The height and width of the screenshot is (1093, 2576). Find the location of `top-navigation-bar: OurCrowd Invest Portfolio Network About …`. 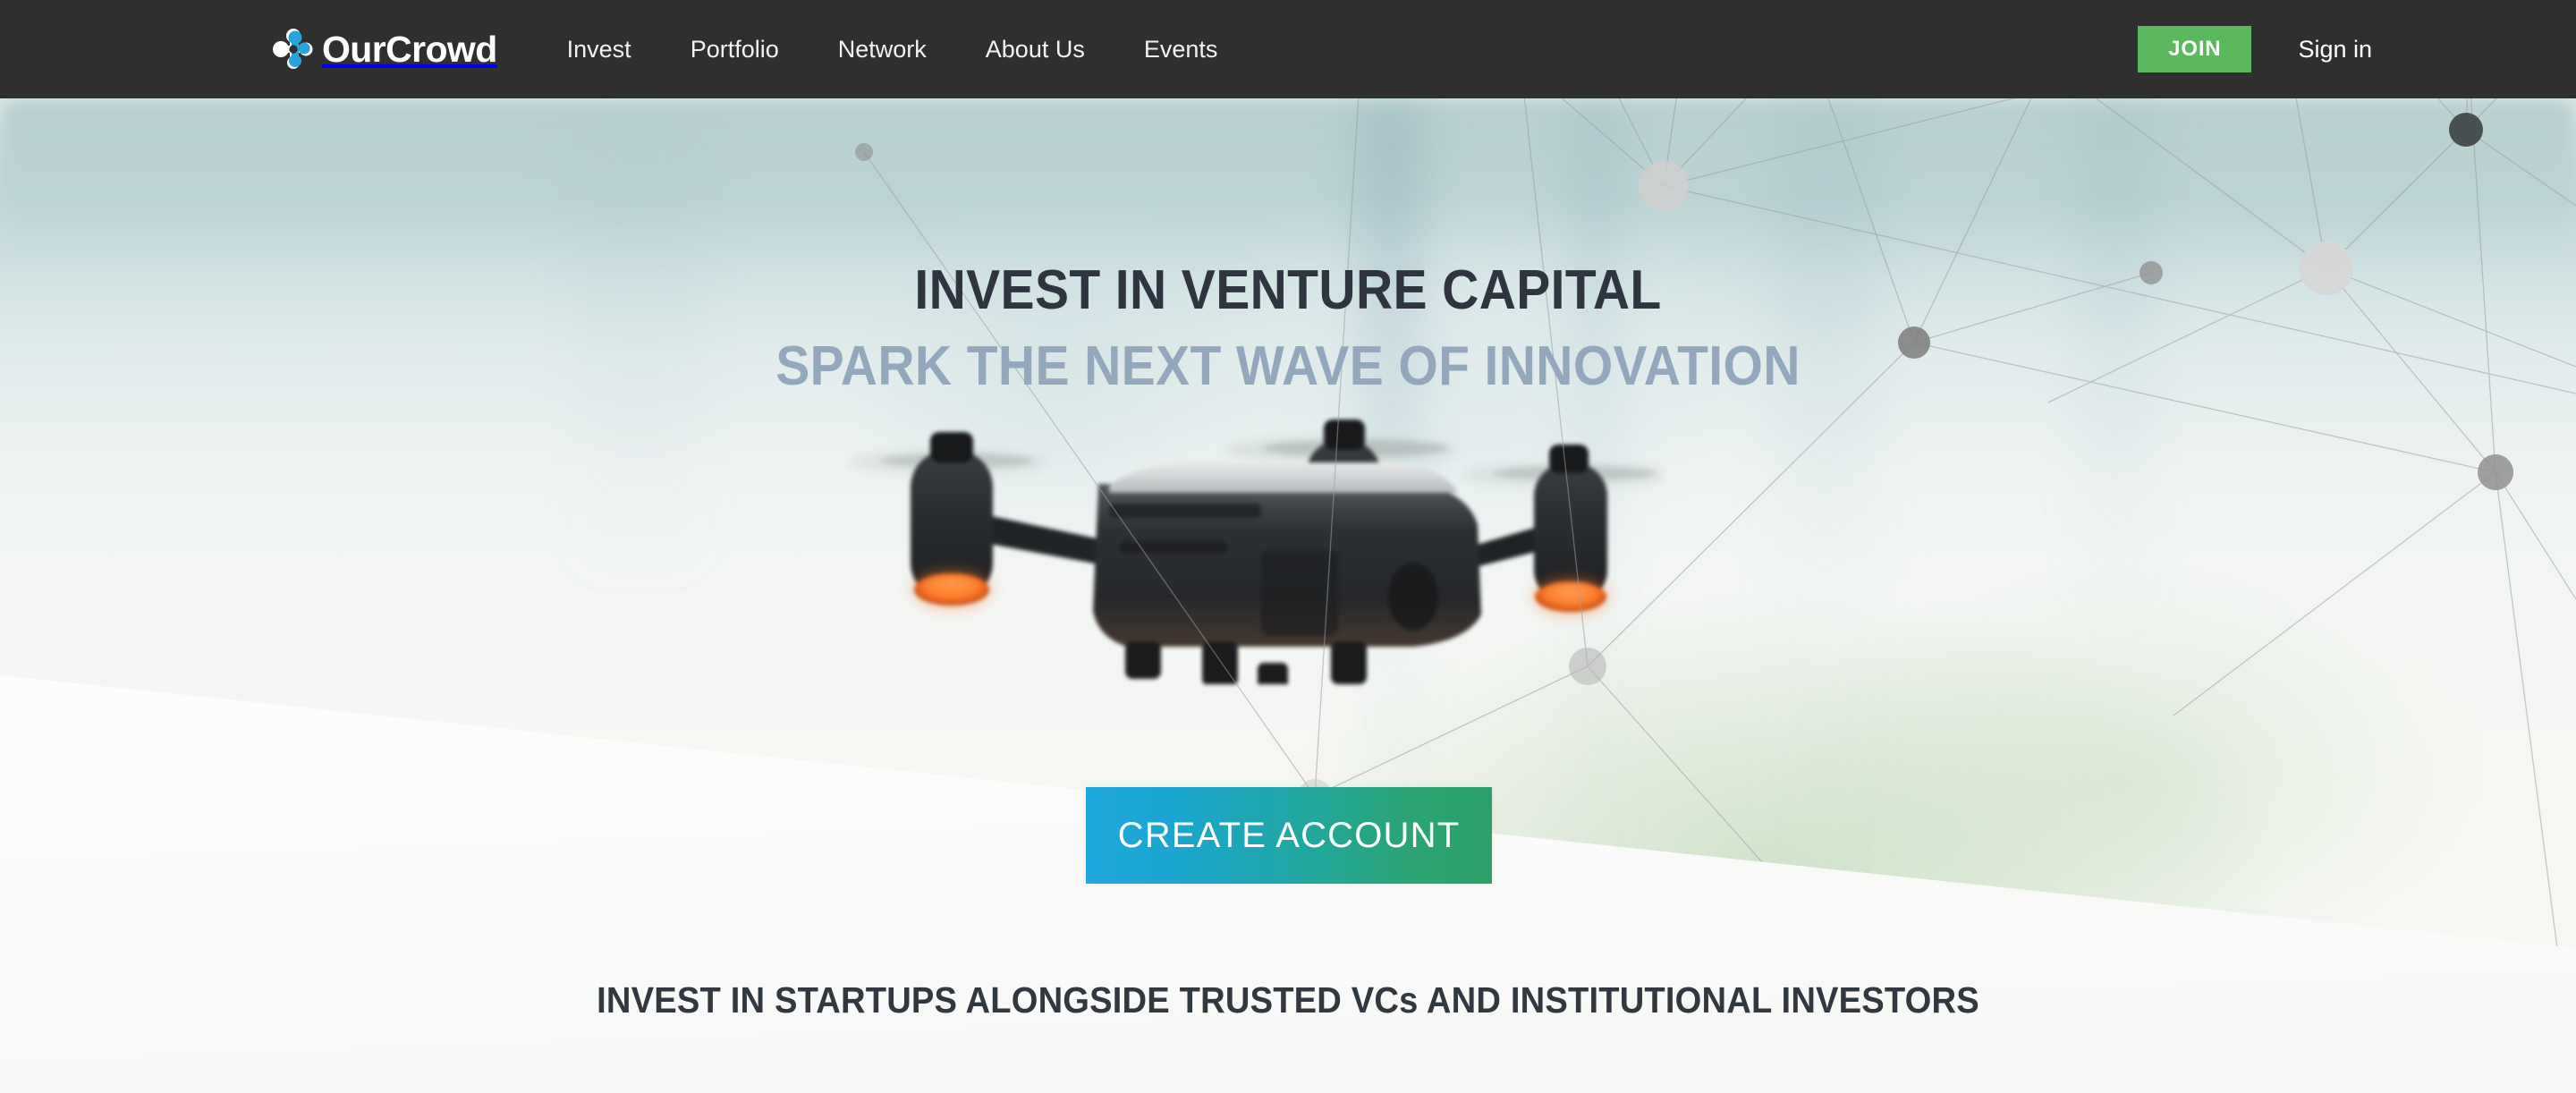

top-navigation-bar: OurCrowd Invest Portfolio Network About … is located at coordinates (1288, 49).